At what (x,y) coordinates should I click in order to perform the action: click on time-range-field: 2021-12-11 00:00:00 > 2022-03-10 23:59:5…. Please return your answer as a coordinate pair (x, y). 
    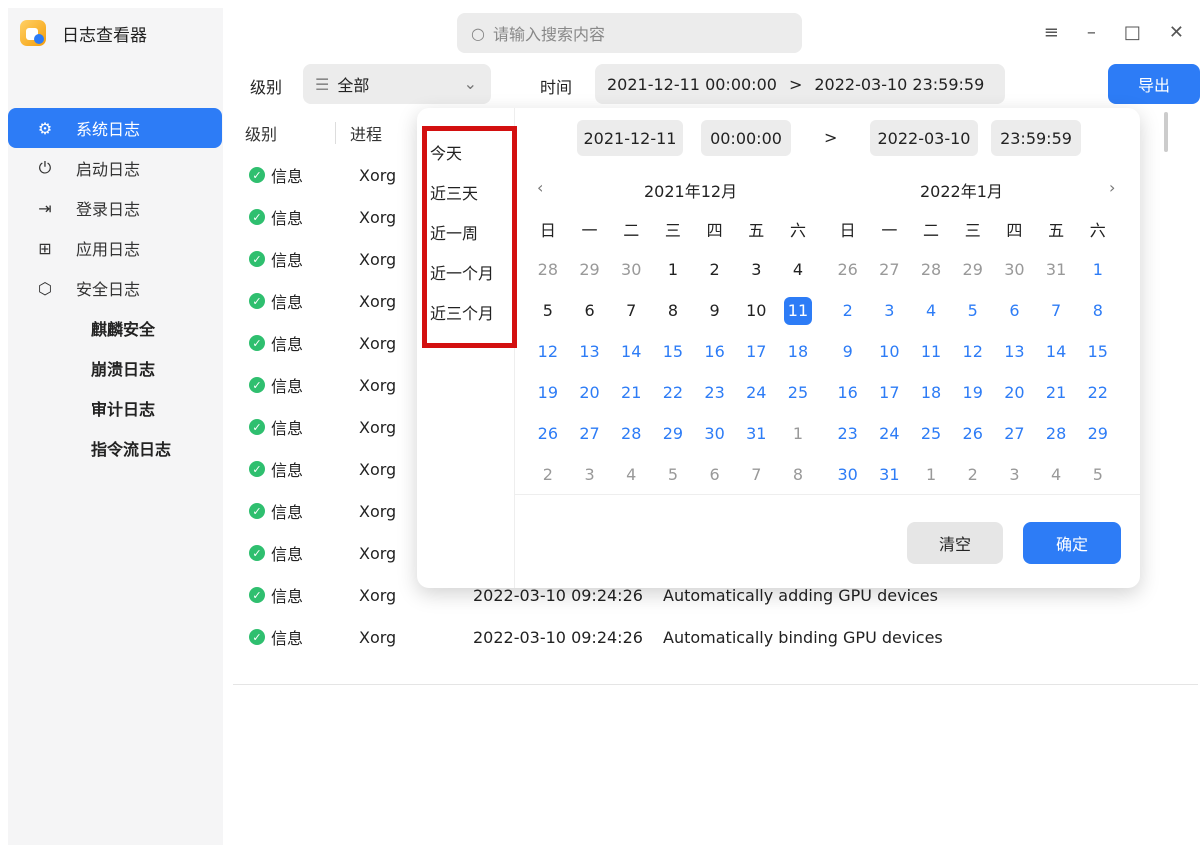
    Looking at the image, I should click on (800, 84).